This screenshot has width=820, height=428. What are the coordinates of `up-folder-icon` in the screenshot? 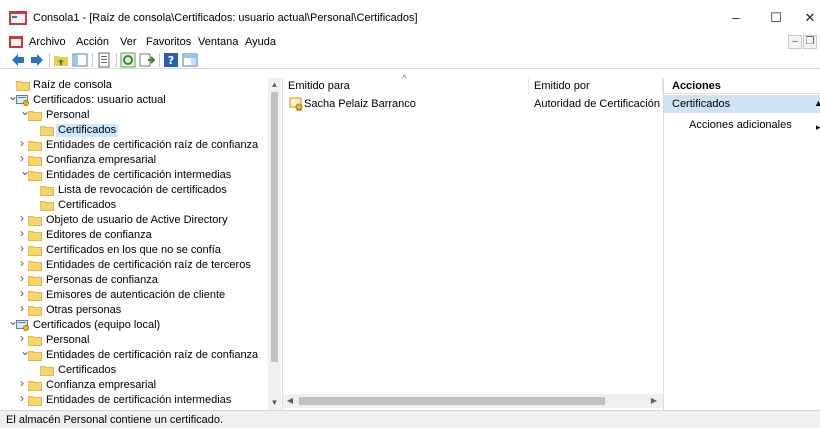 It's located at (61, 60).